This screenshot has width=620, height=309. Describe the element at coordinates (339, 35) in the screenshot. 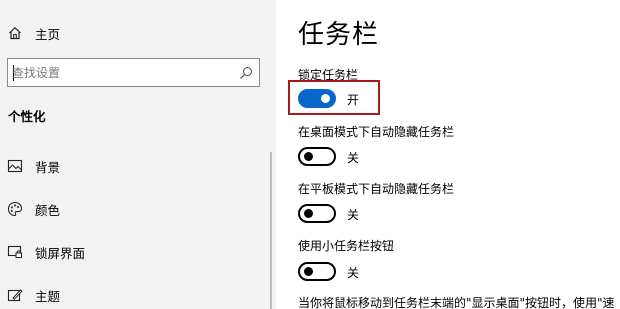

I see `page-title: 任务栏` at that location.